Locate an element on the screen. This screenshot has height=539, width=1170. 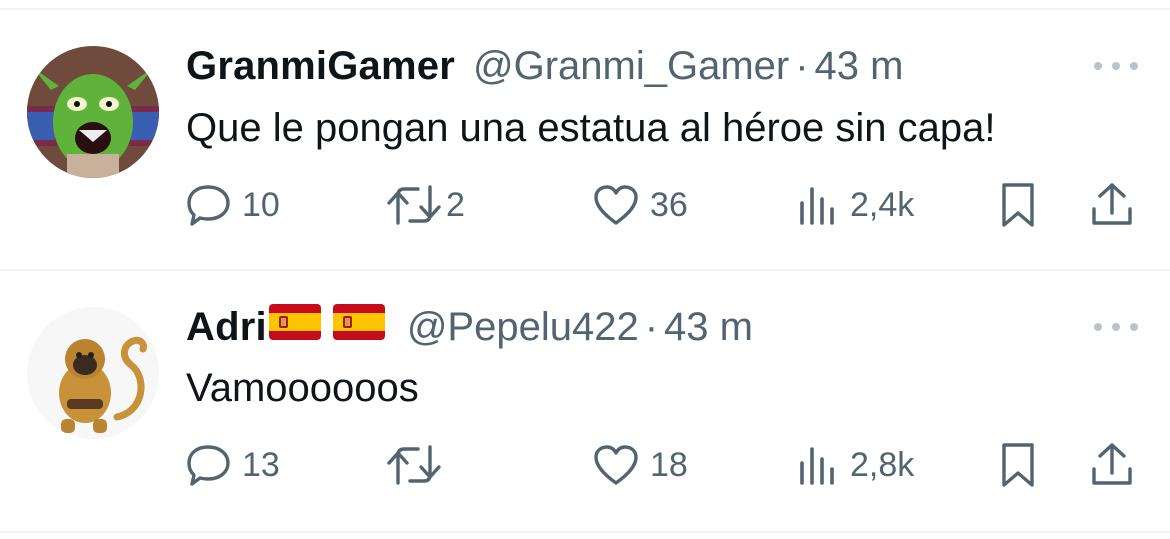
views-button: 2,8k is located at coordinates (855, 465).